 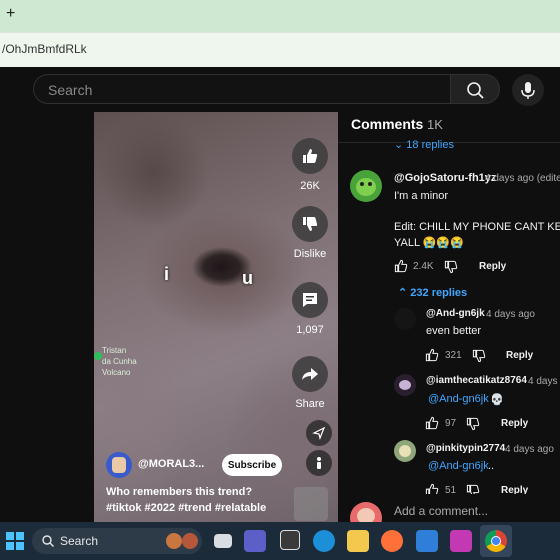 I want to click on video-overlay-text-right: u, so click(x=247, y=278).